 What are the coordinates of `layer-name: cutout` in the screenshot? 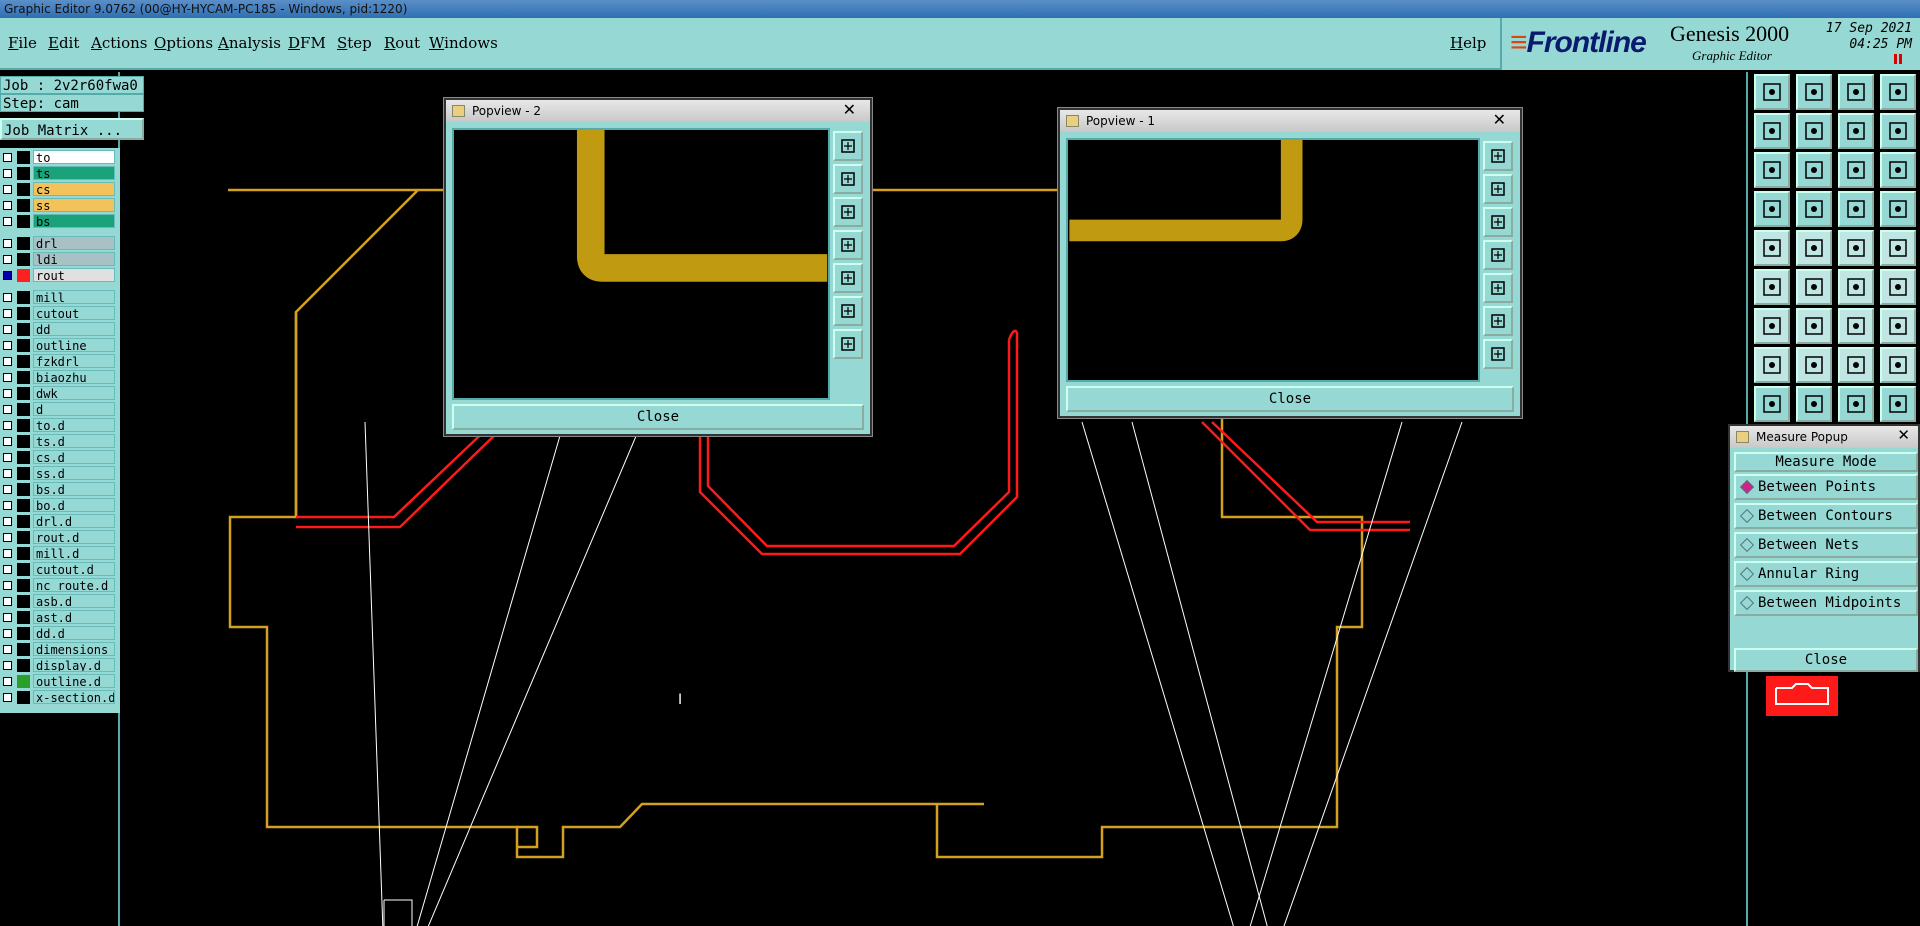 It's located at (74, 313).